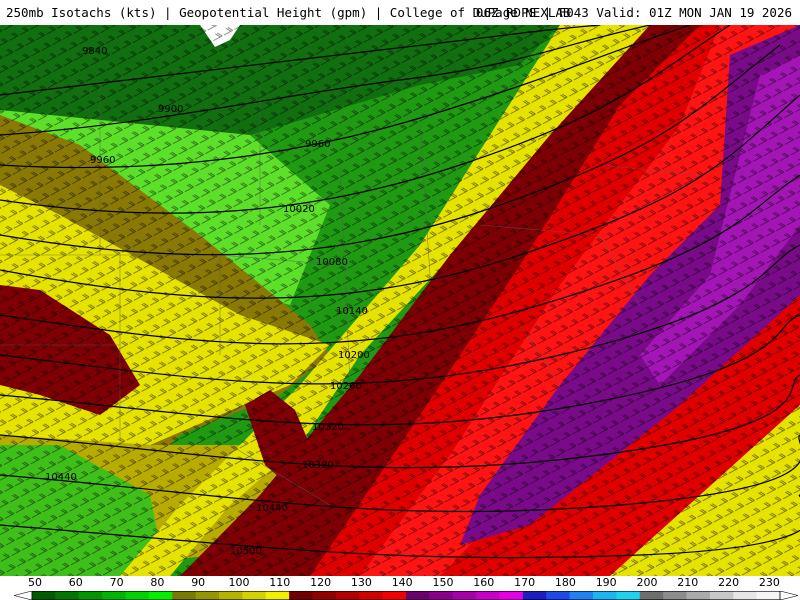 This screenshot has height=600, width=800. What do you see at coordinates (299, 209) in the screenshot?
I see `contour-label: 10020` at bounding box center [299, 209].